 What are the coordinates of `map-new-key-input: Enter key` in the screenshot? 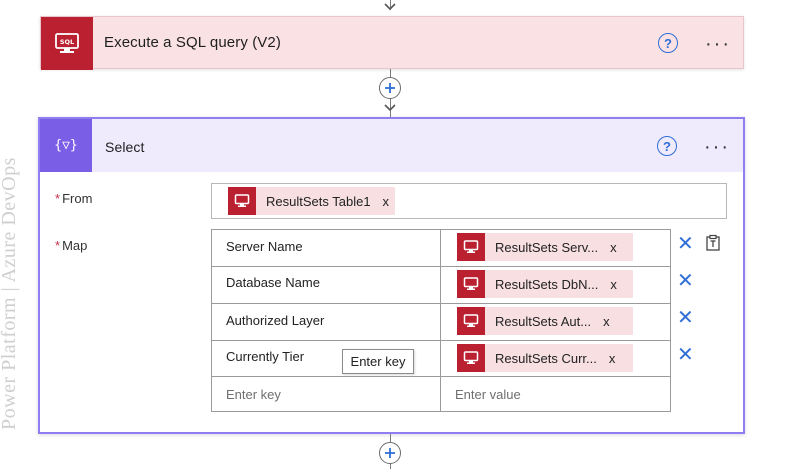 It's located at (253, 394).